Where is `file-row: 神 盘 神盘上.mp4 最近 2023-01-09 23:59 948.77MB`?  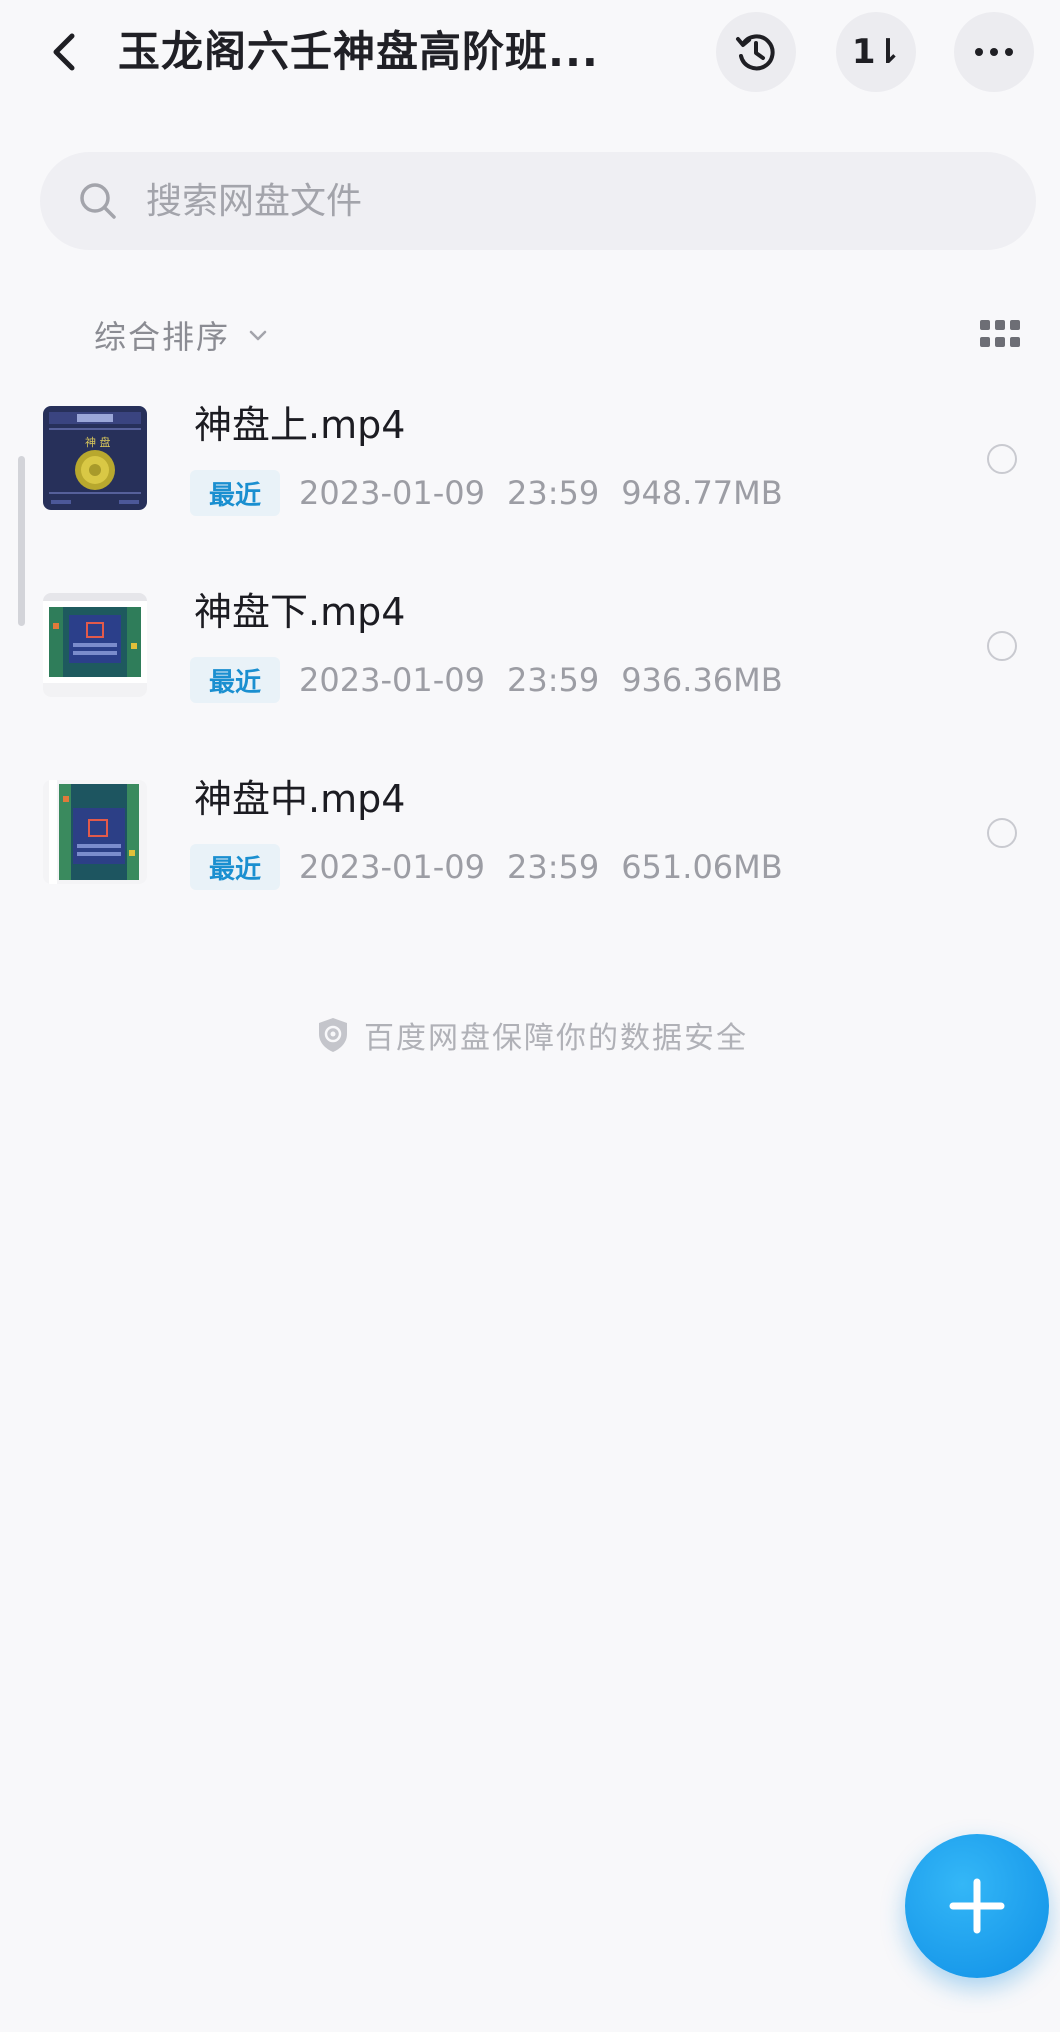 file-row: 神 盘 神盘上.mp4 最近 2023-01-09 23:59 948.77MB is located at coordinates (530, 489).